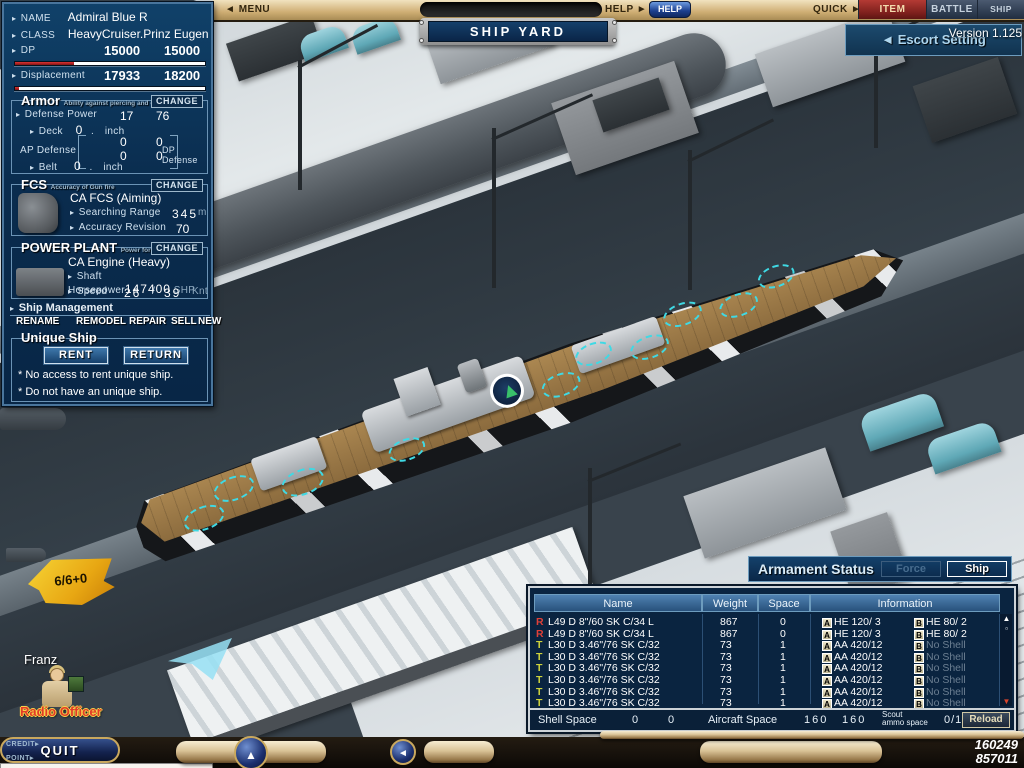 This screenshot has width=1024, height=768. I want to click on searching-range-value: 345, so click(185, 214).